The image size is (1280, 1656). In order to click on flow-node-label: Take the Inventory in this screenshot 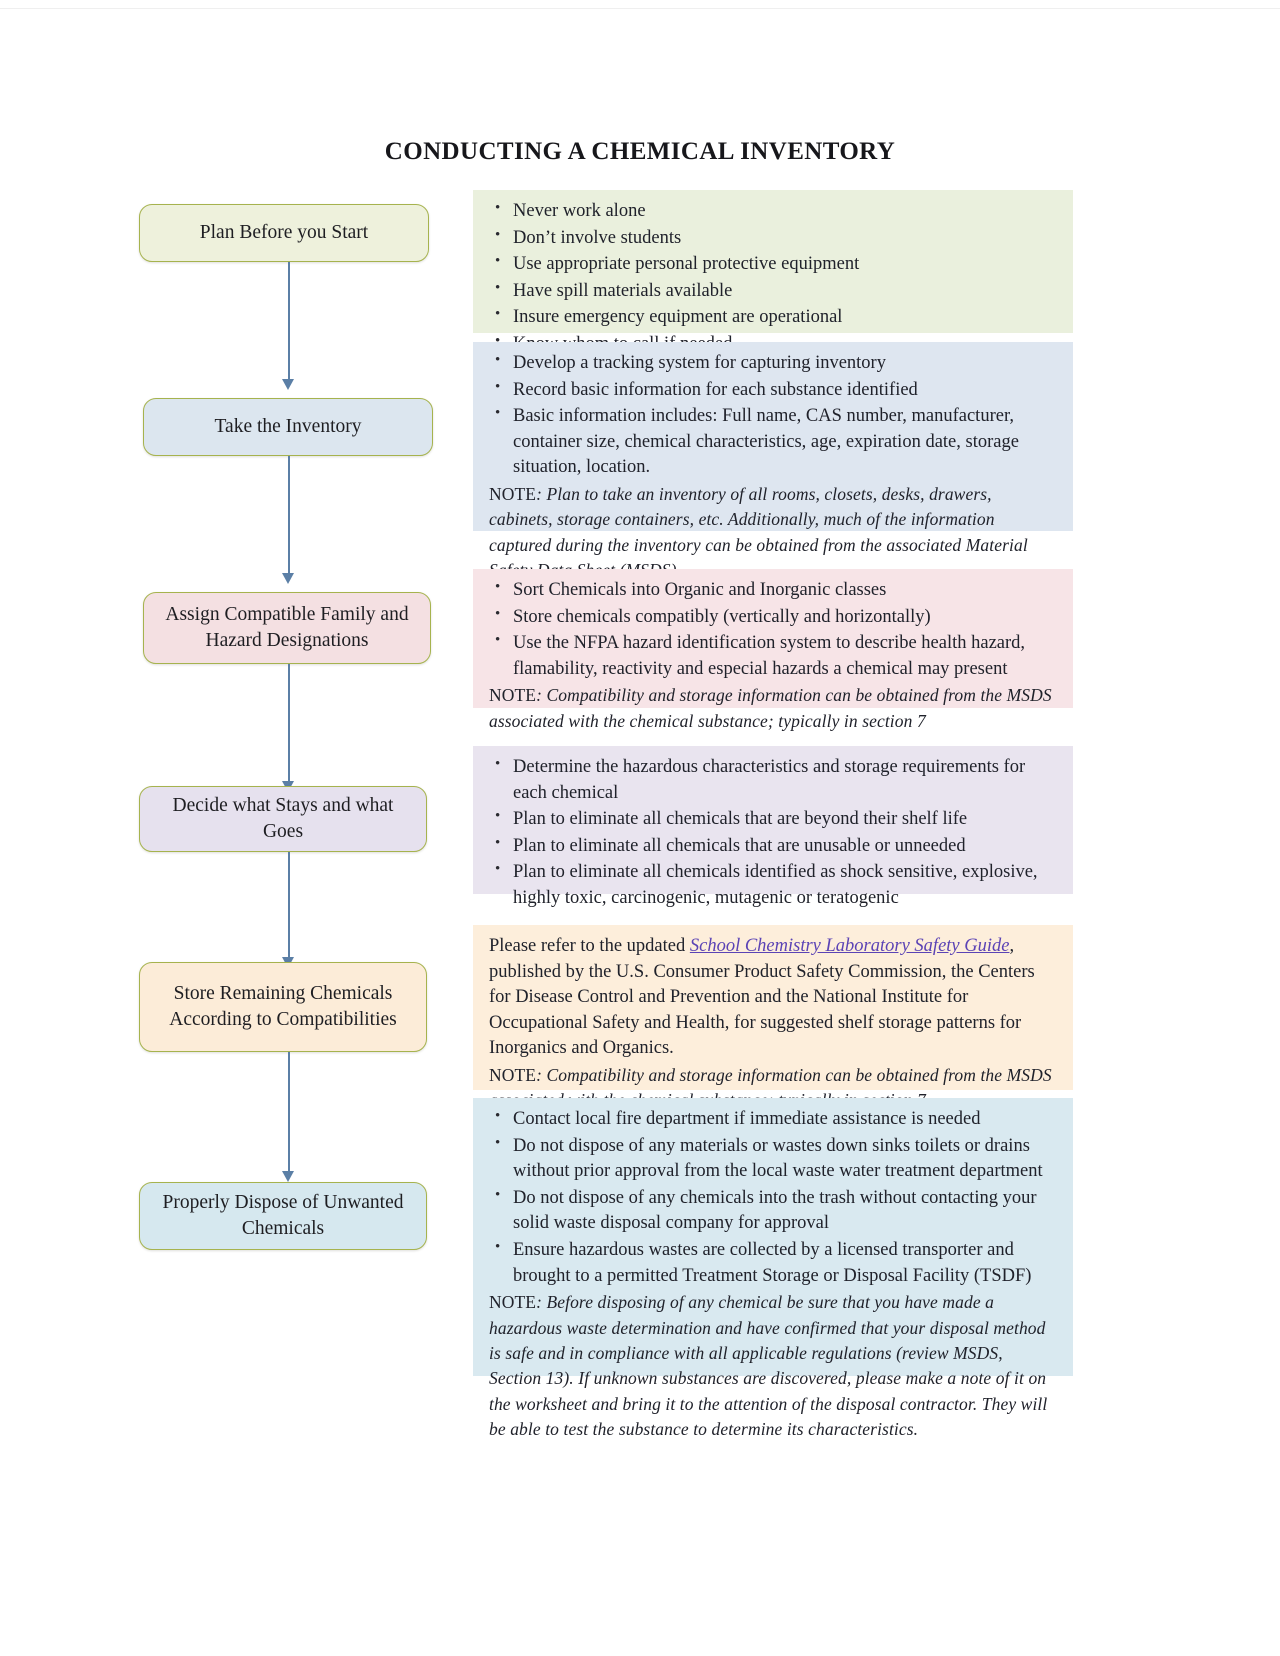, I will do `click(288, 427)`.